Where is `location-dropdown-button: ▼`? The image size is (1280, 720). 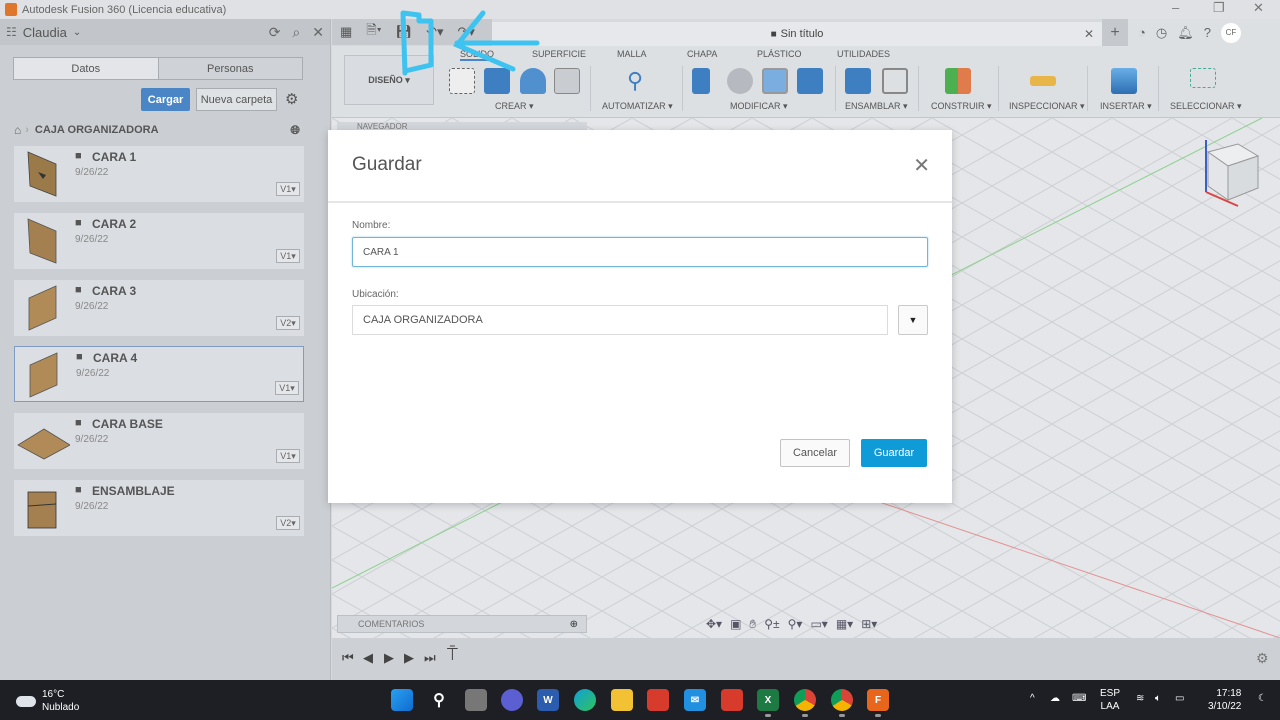
location-dropdown-button: ▼ is located at coordinates (913, 320).